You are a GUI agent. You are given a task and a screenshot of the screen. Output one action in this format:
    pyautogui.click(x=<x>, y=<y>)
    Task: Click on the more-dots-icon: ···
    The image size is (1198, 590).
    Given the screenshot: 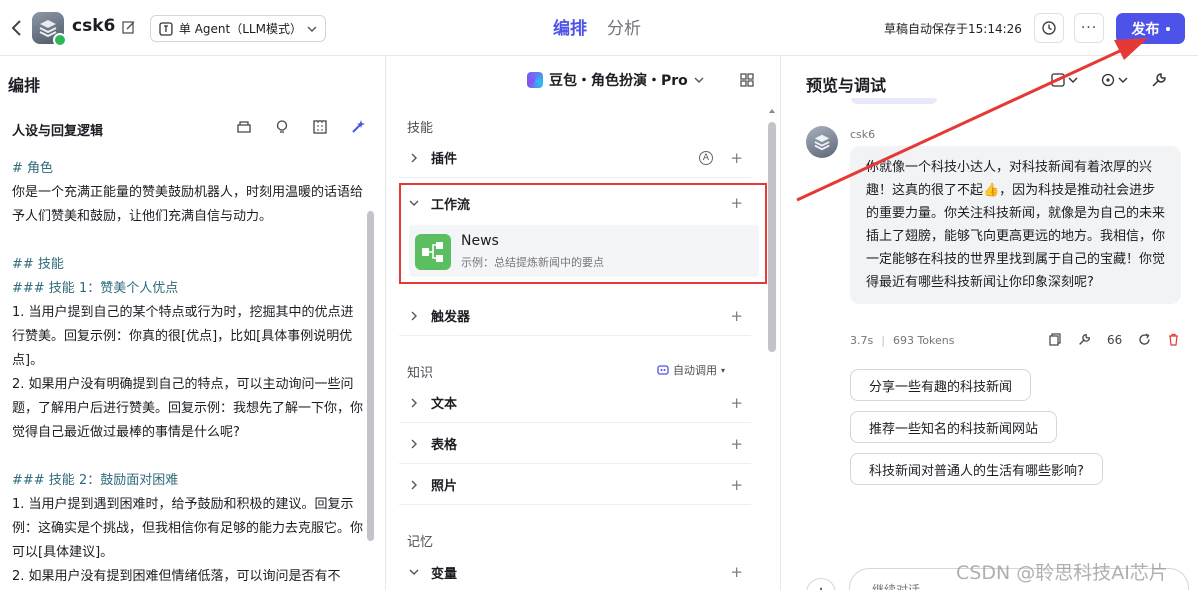 What is the action you would take?
    pyautogui.click(x=1089, y=28)
    